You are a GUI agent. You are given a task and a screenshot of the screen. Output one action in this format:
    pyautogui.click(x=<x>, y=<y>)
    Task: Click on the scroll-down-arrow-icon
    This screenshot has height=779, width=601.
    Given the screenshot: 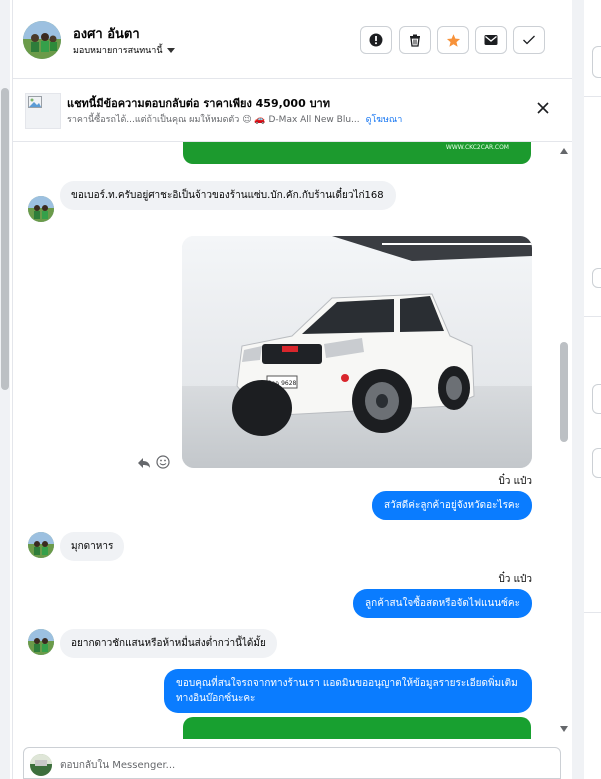 What is the action you would take?
    pyautogui.click(x=564, y=729)
    